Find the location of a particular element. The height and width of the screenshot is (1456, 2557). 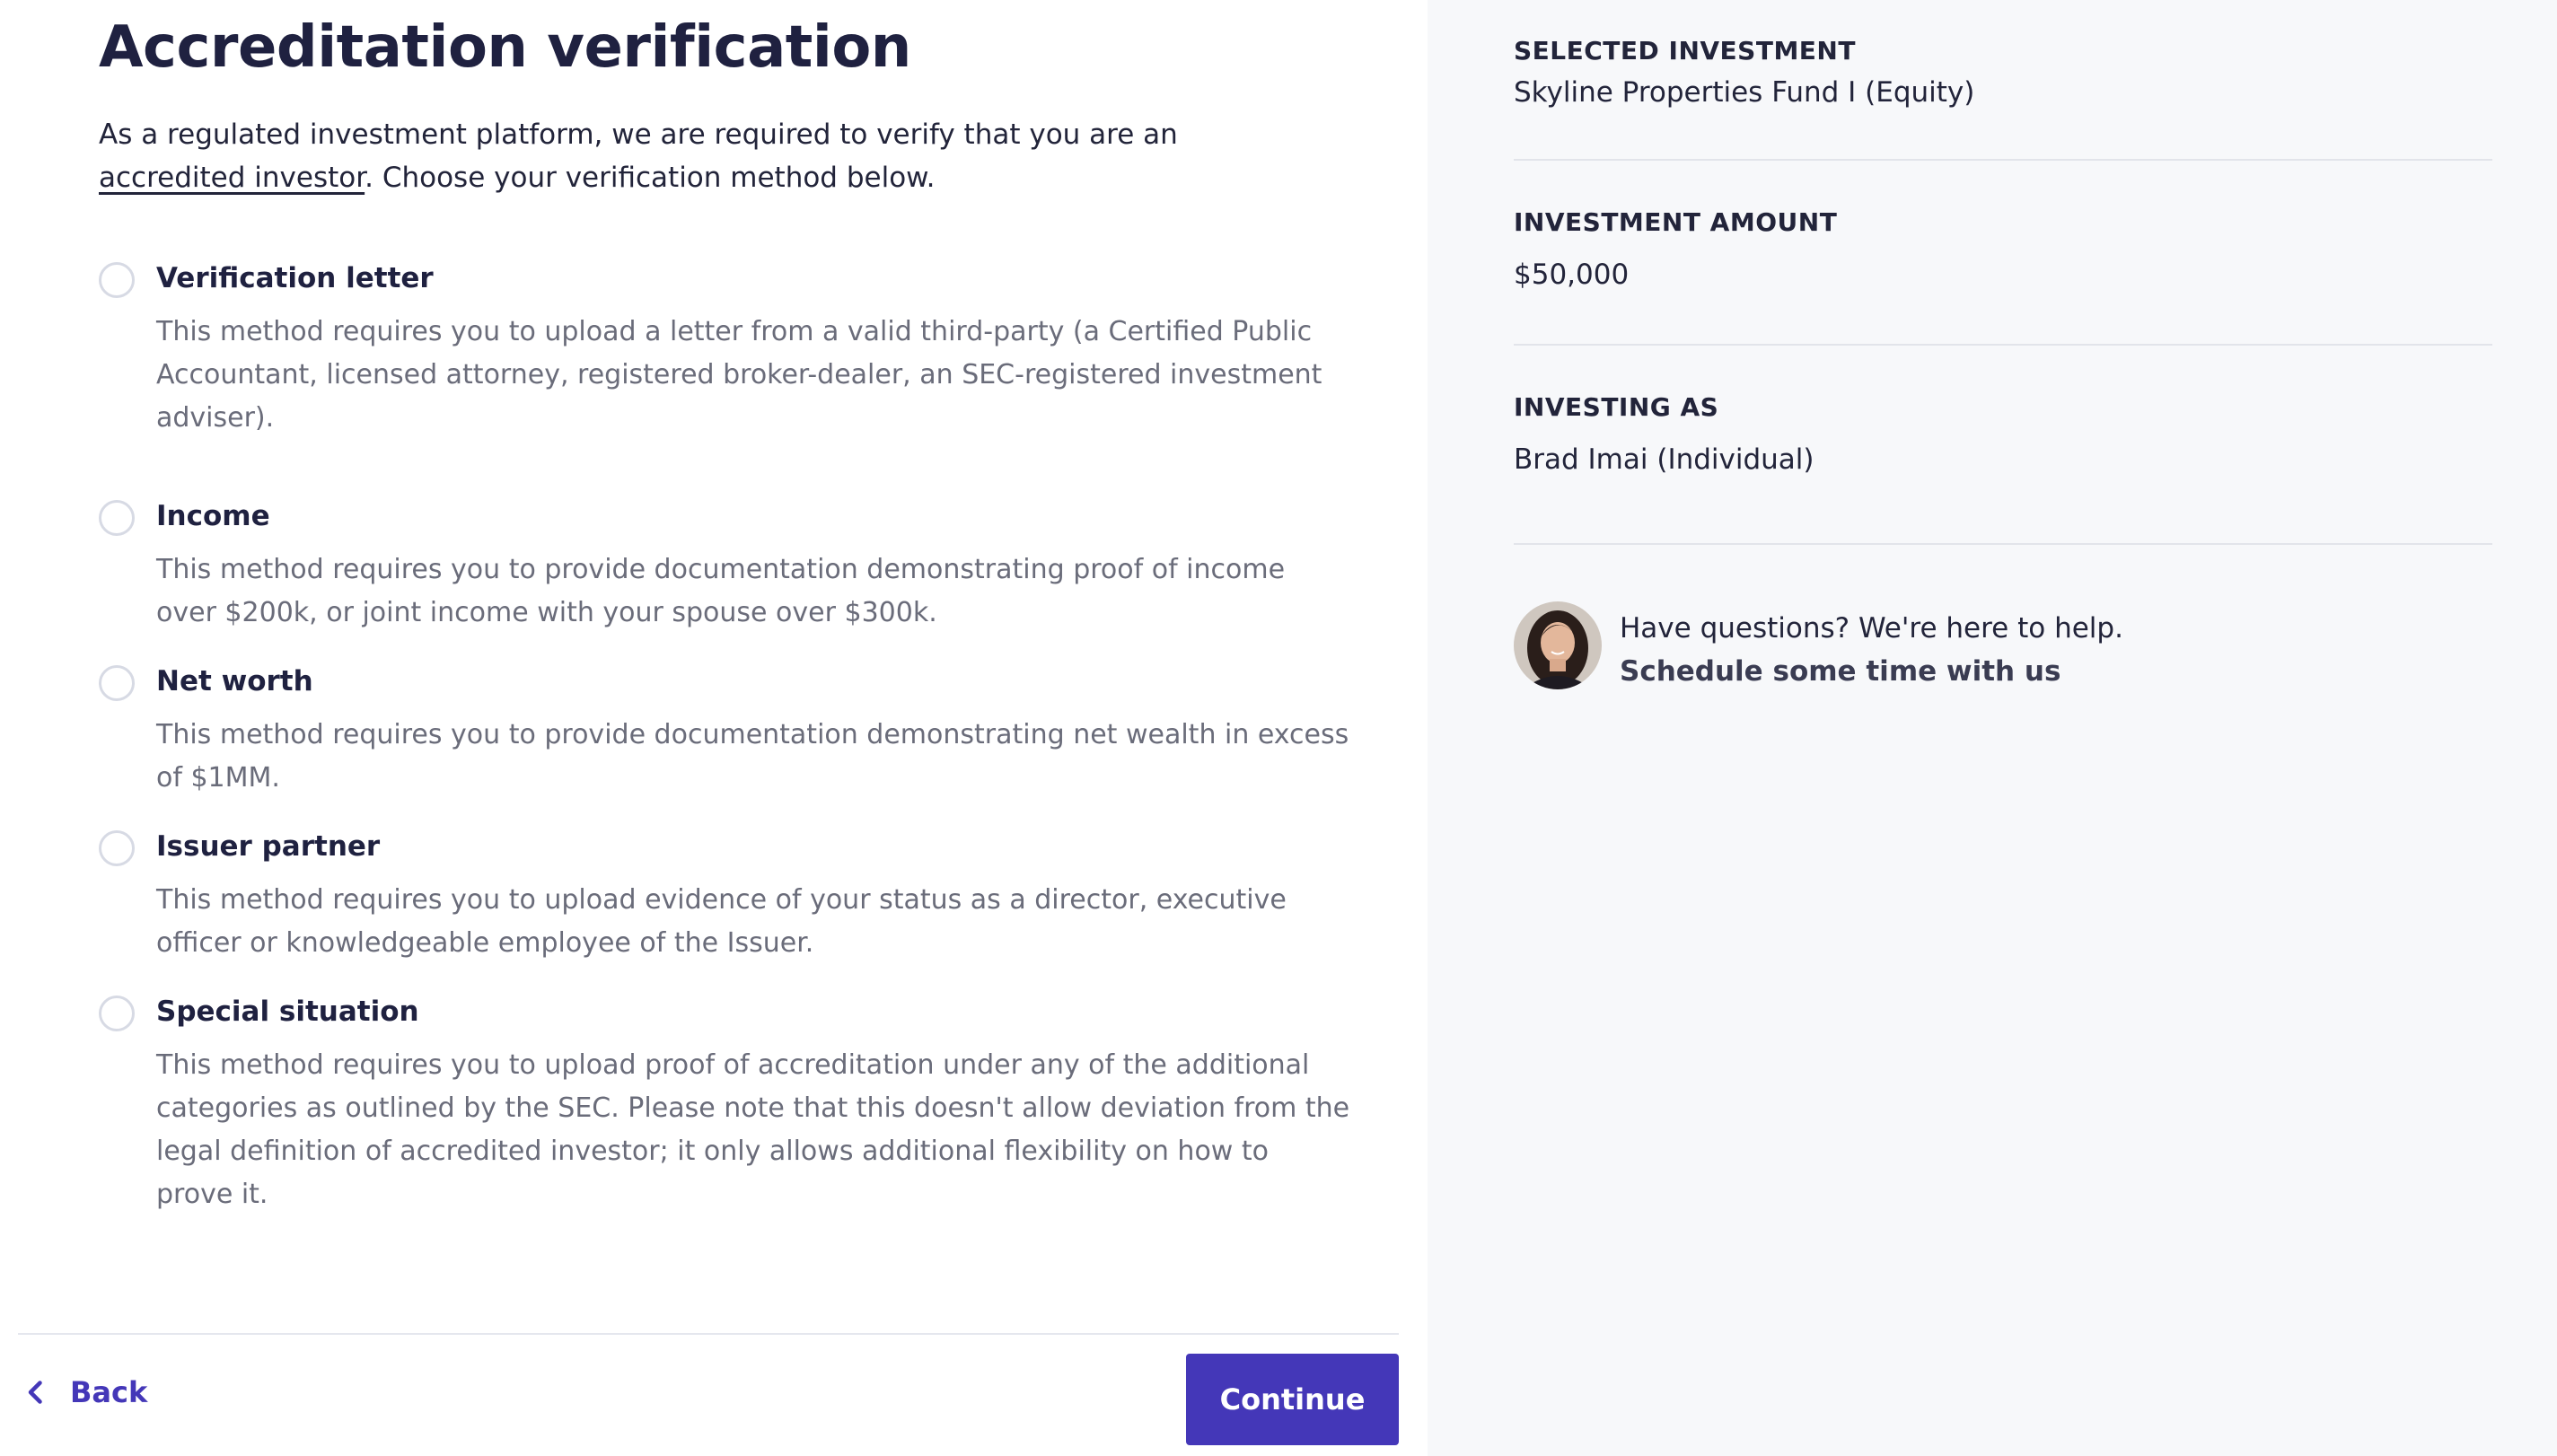

investing-as-section: INVESTING AS Brad Imai (Individual) is located at coordinates (2003, 434).